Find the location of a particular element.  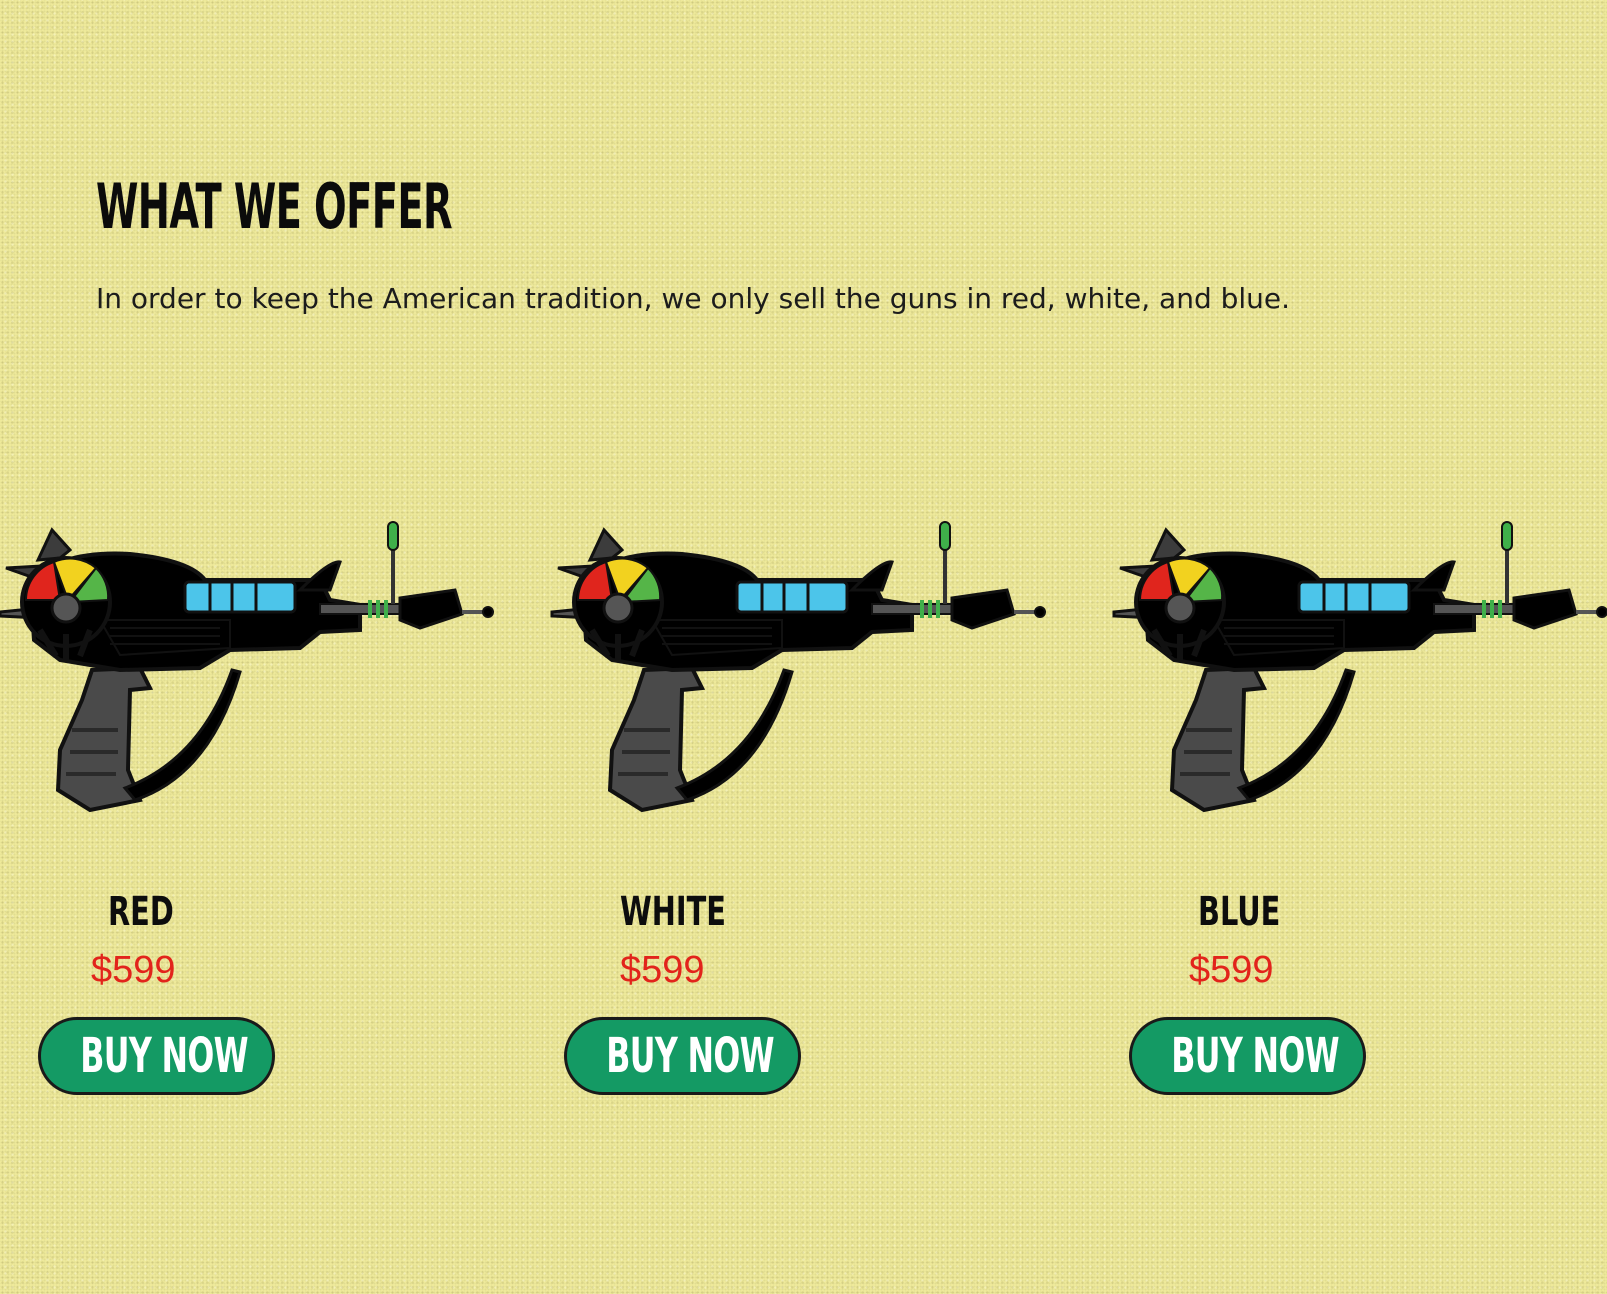

product-name: RED is located at coordinates (141, 912).